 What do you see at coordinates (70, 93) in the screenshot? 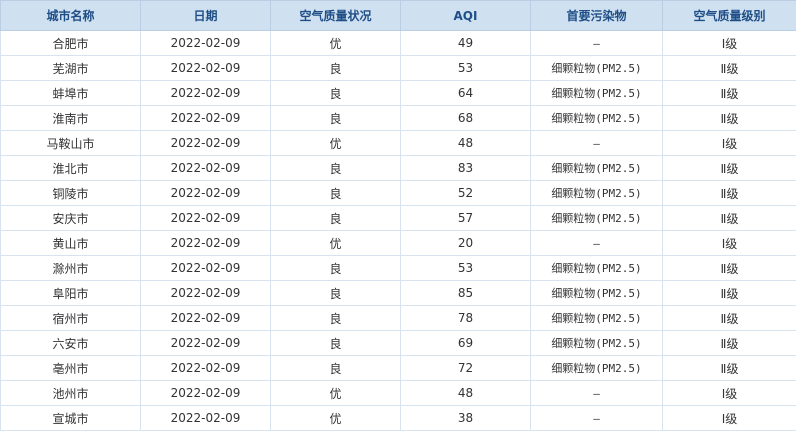
I see `cell-city: 蚌埠市` at bounding box center [70, 93].